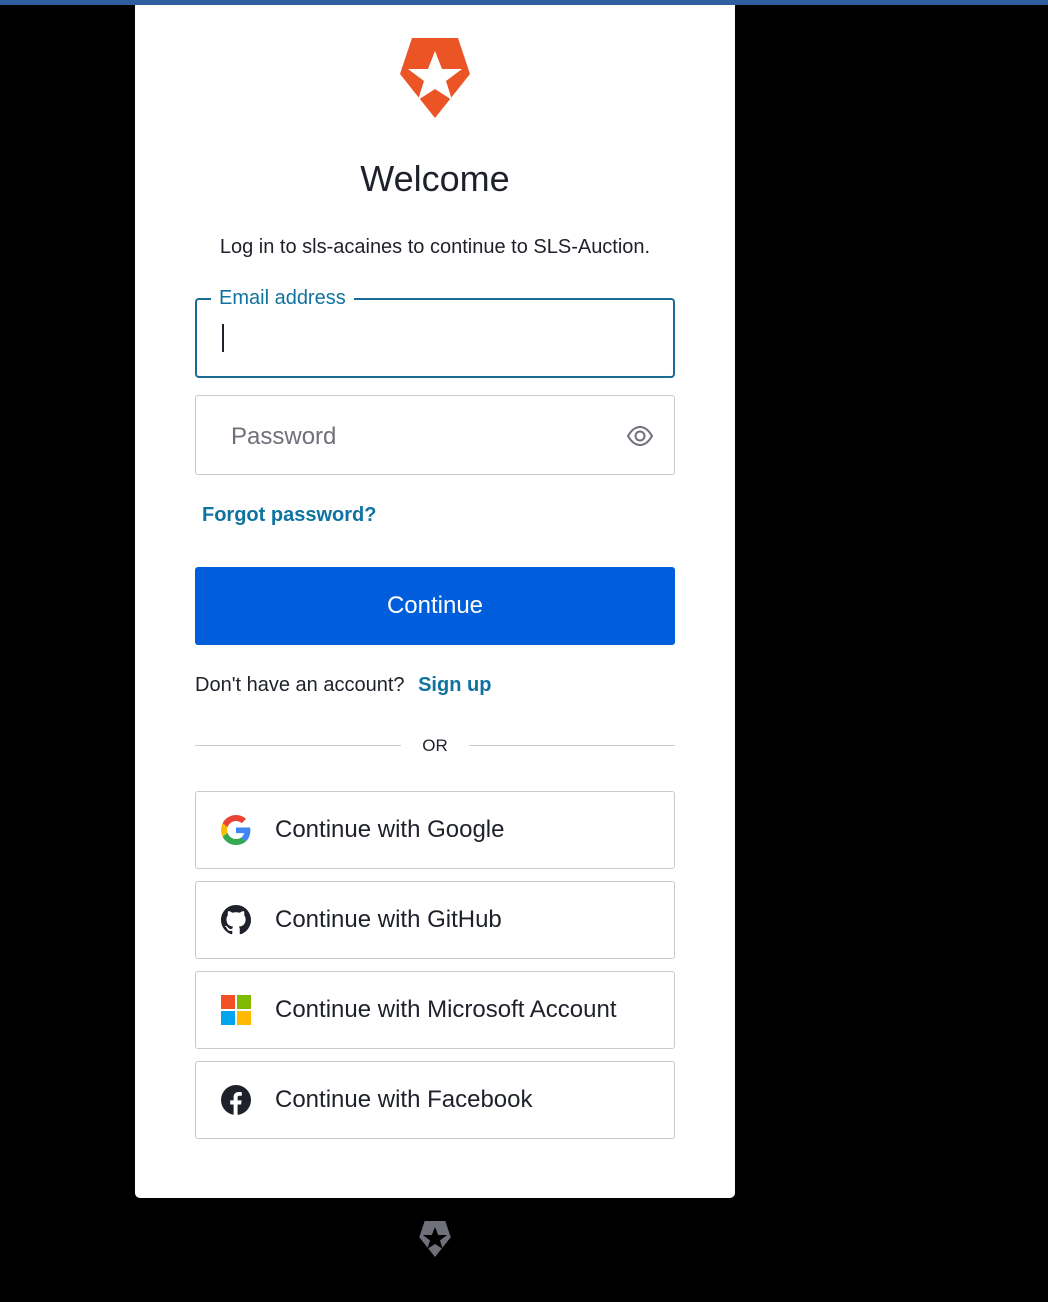  Describe the element at coordinates (435, 332) in the screenshot. I see `email-field: Email address` at that location.